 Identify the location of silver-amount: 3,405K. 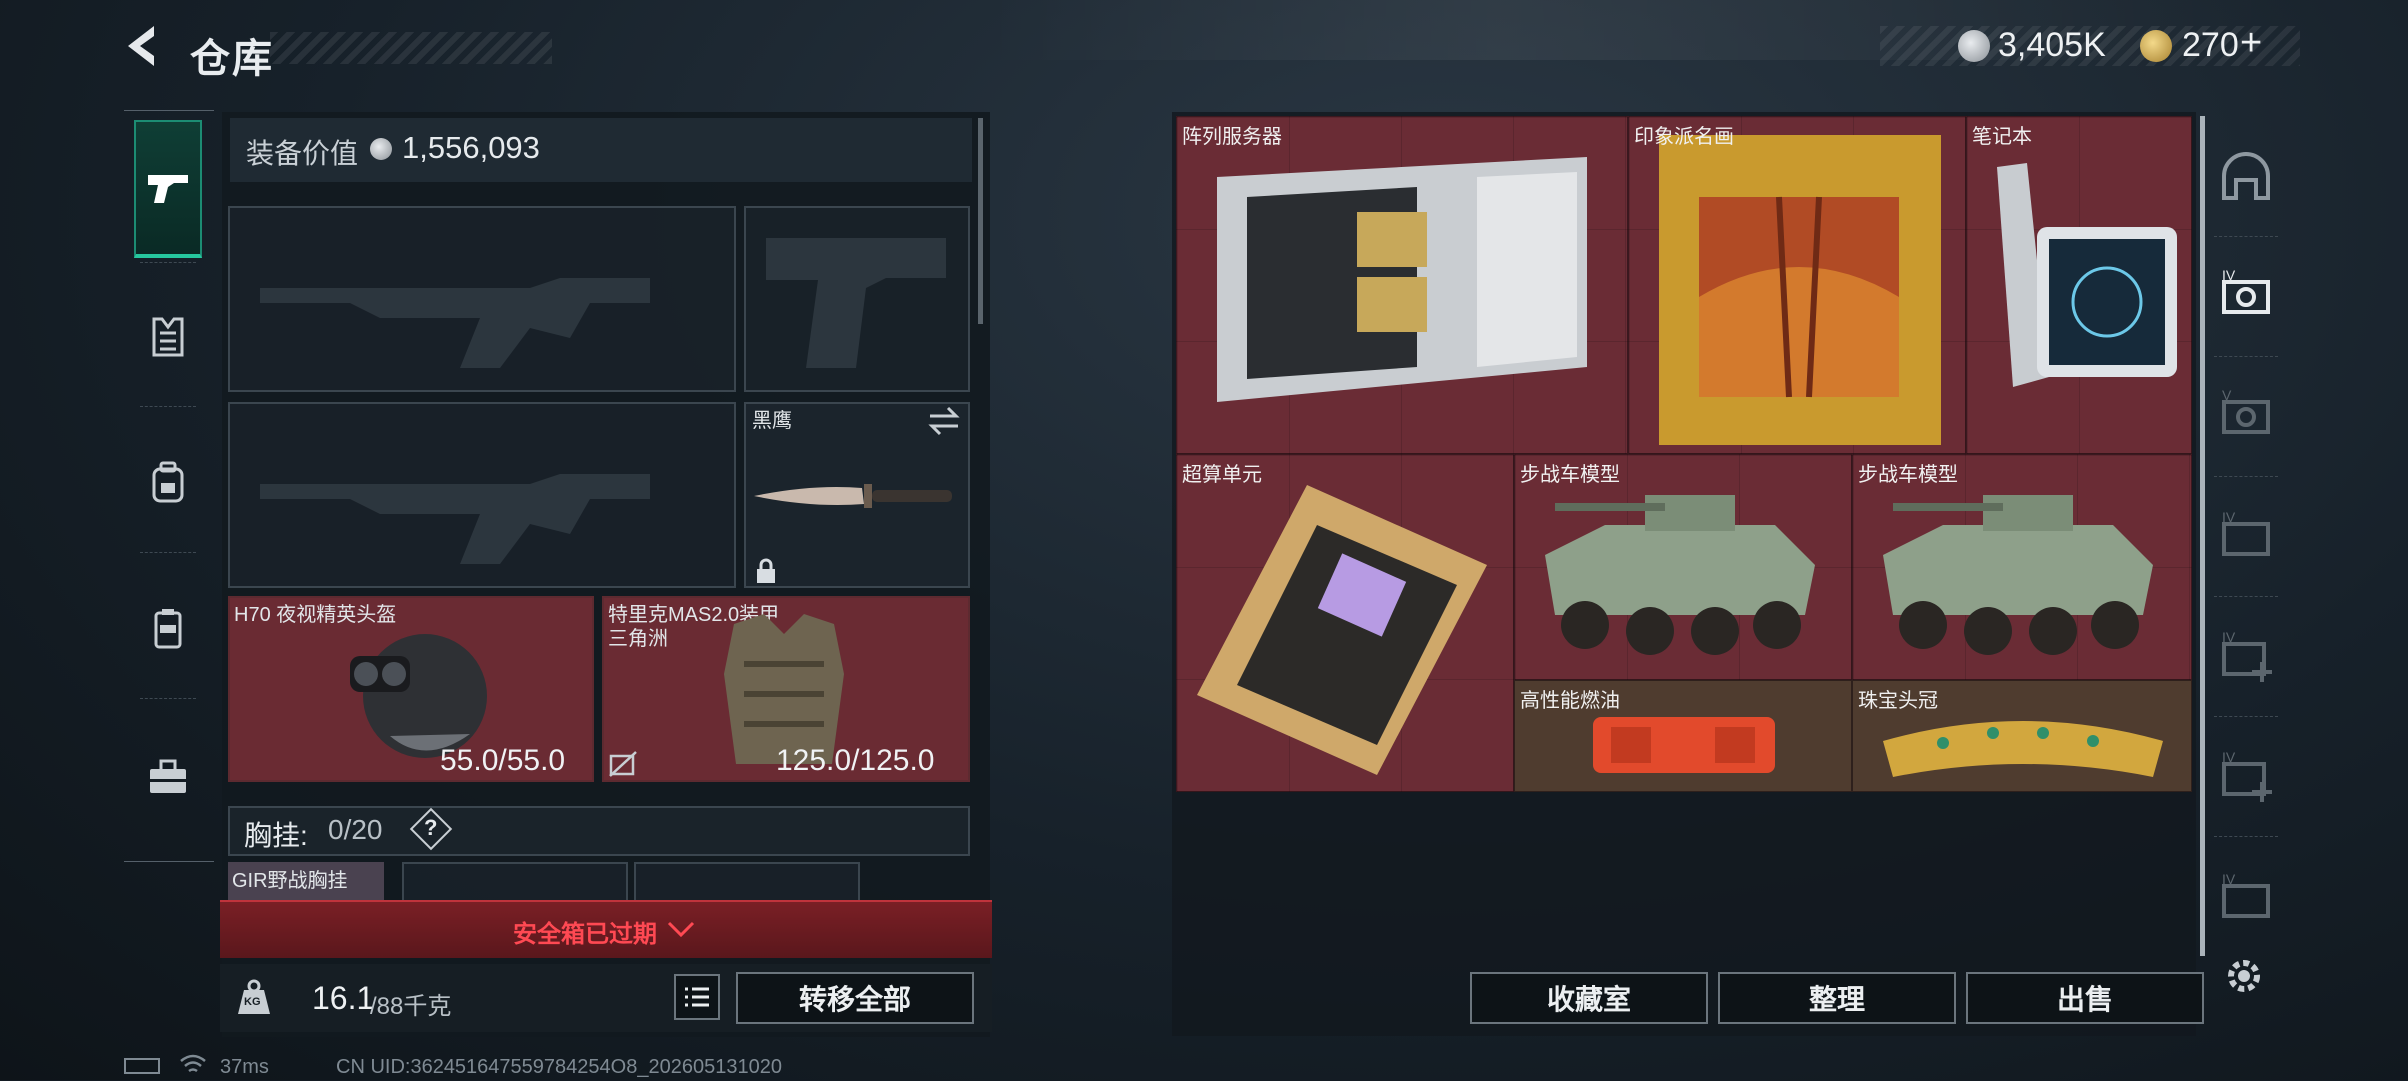
(2052, 45).